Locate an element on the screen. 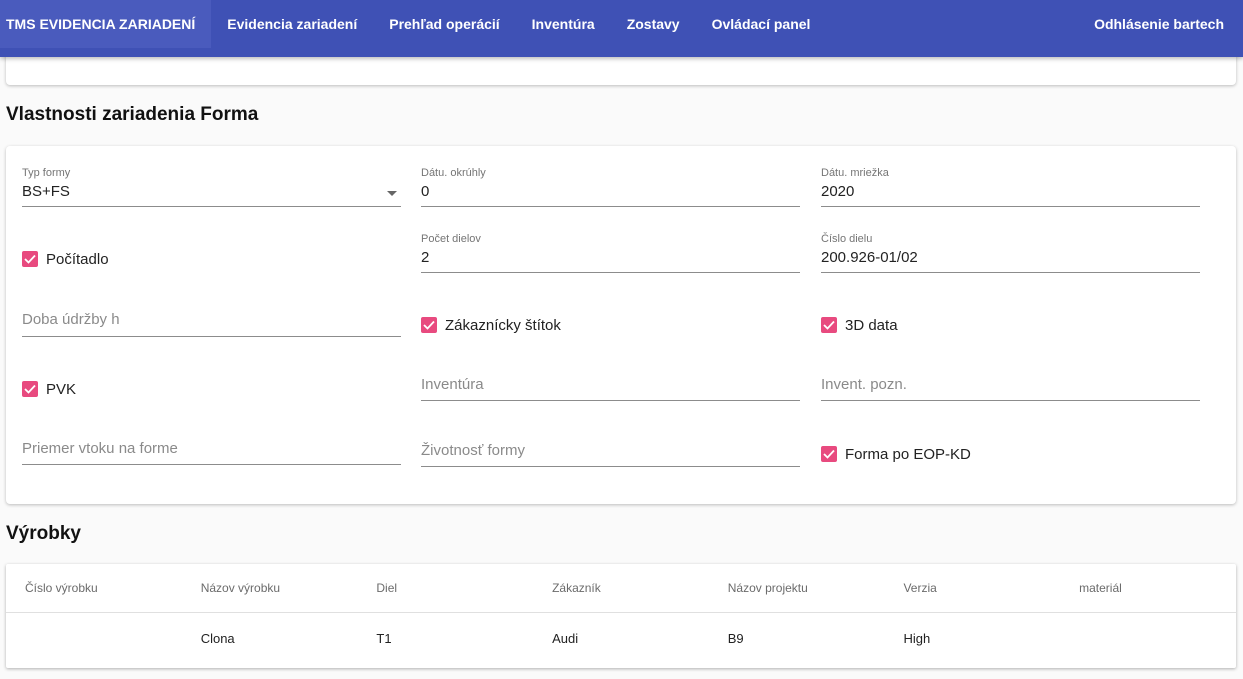 This screenshot has width=1243, height=679. nav-item-evidencia: Evidencia zariadení is located at coordinates (292, 24).